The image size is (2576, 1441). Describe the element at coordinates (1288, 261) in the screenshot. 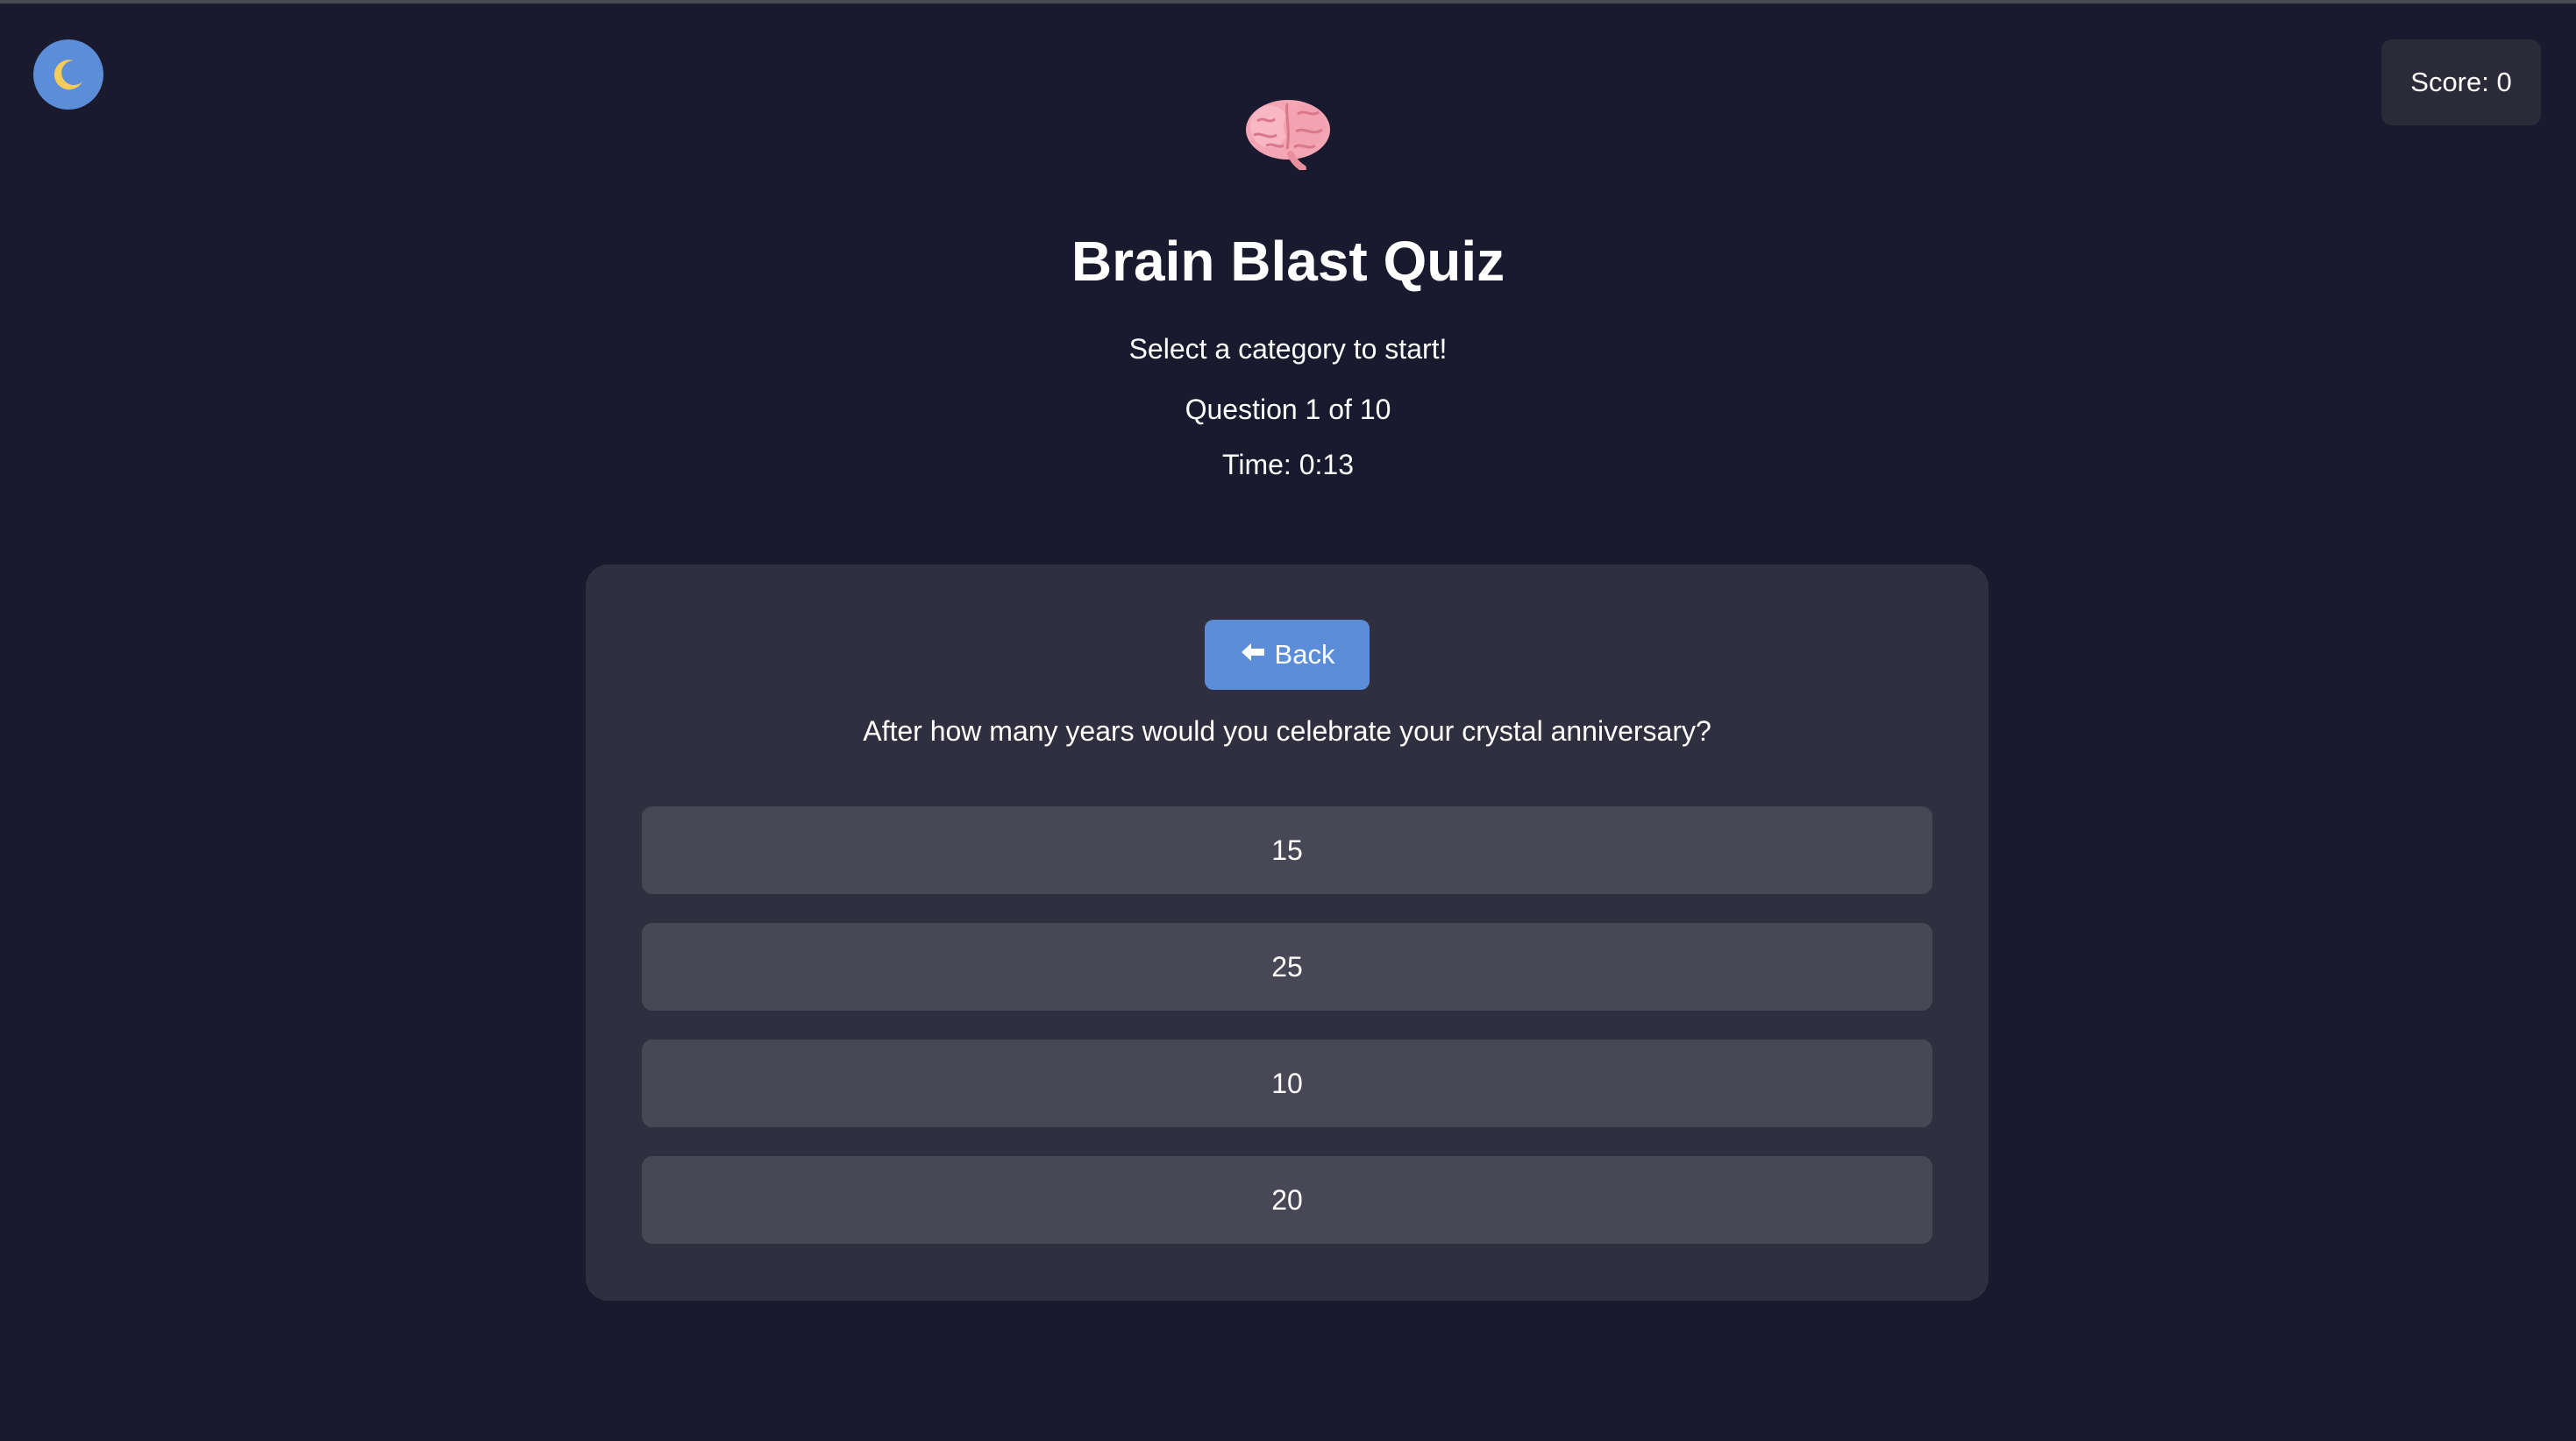

I see `page-title: Brain Blast Quiz` at that location.